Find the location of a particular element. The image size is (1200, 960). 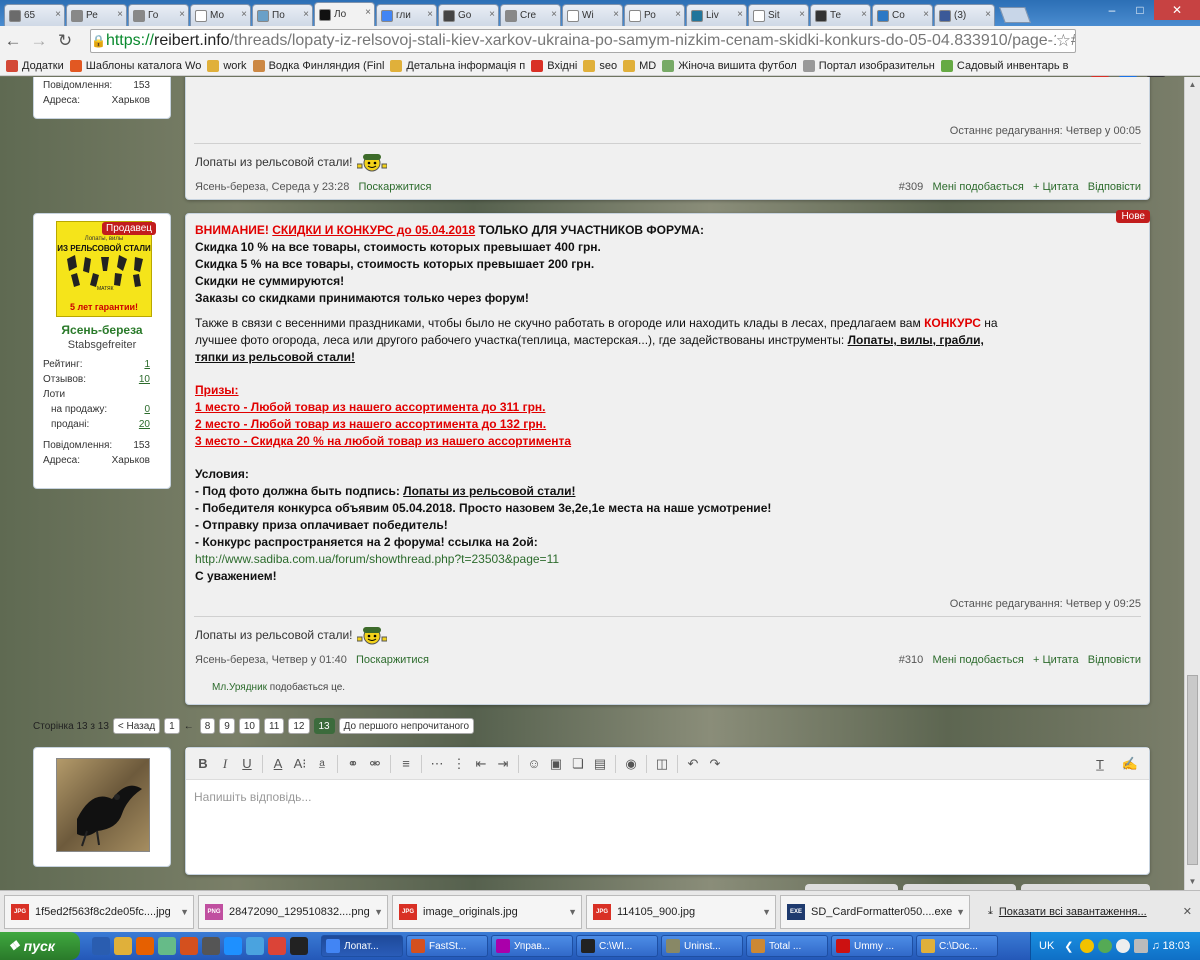

bookmark-item: Жіноча вишита футбол is located at coordinates (729, 65).